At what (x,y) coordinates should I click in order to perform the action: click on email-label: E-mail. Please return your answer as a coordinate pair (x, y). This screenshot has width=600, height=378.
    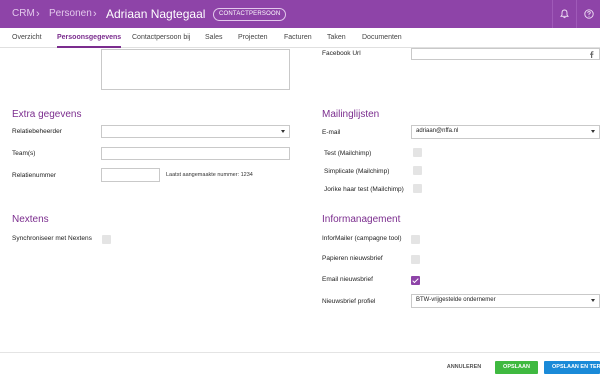
    Looking at the image, I should click on (331, 132).